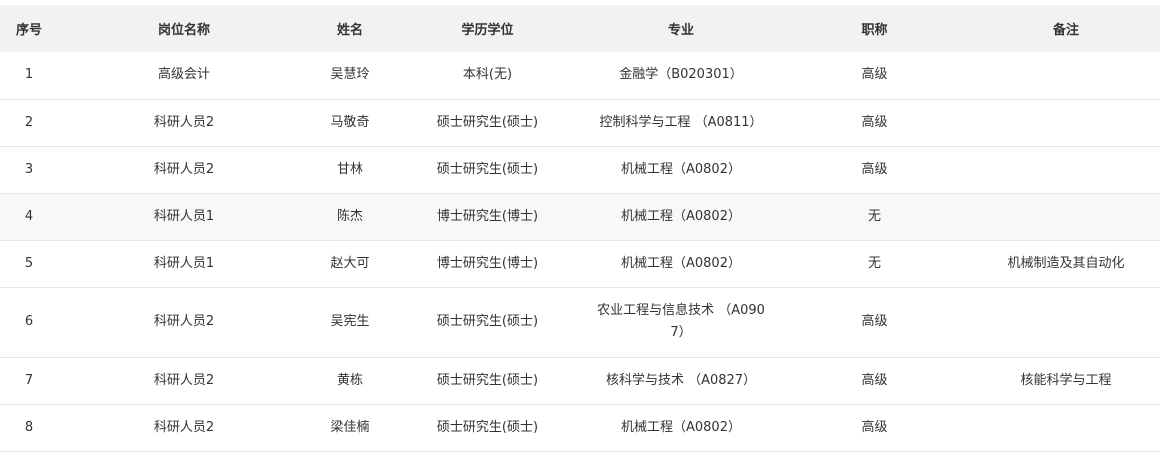 This screenshot has width=1170, height=462. Describe the element at coordinates (1065, 30) in the screenshot. I see `header-note: 备注` at that location.